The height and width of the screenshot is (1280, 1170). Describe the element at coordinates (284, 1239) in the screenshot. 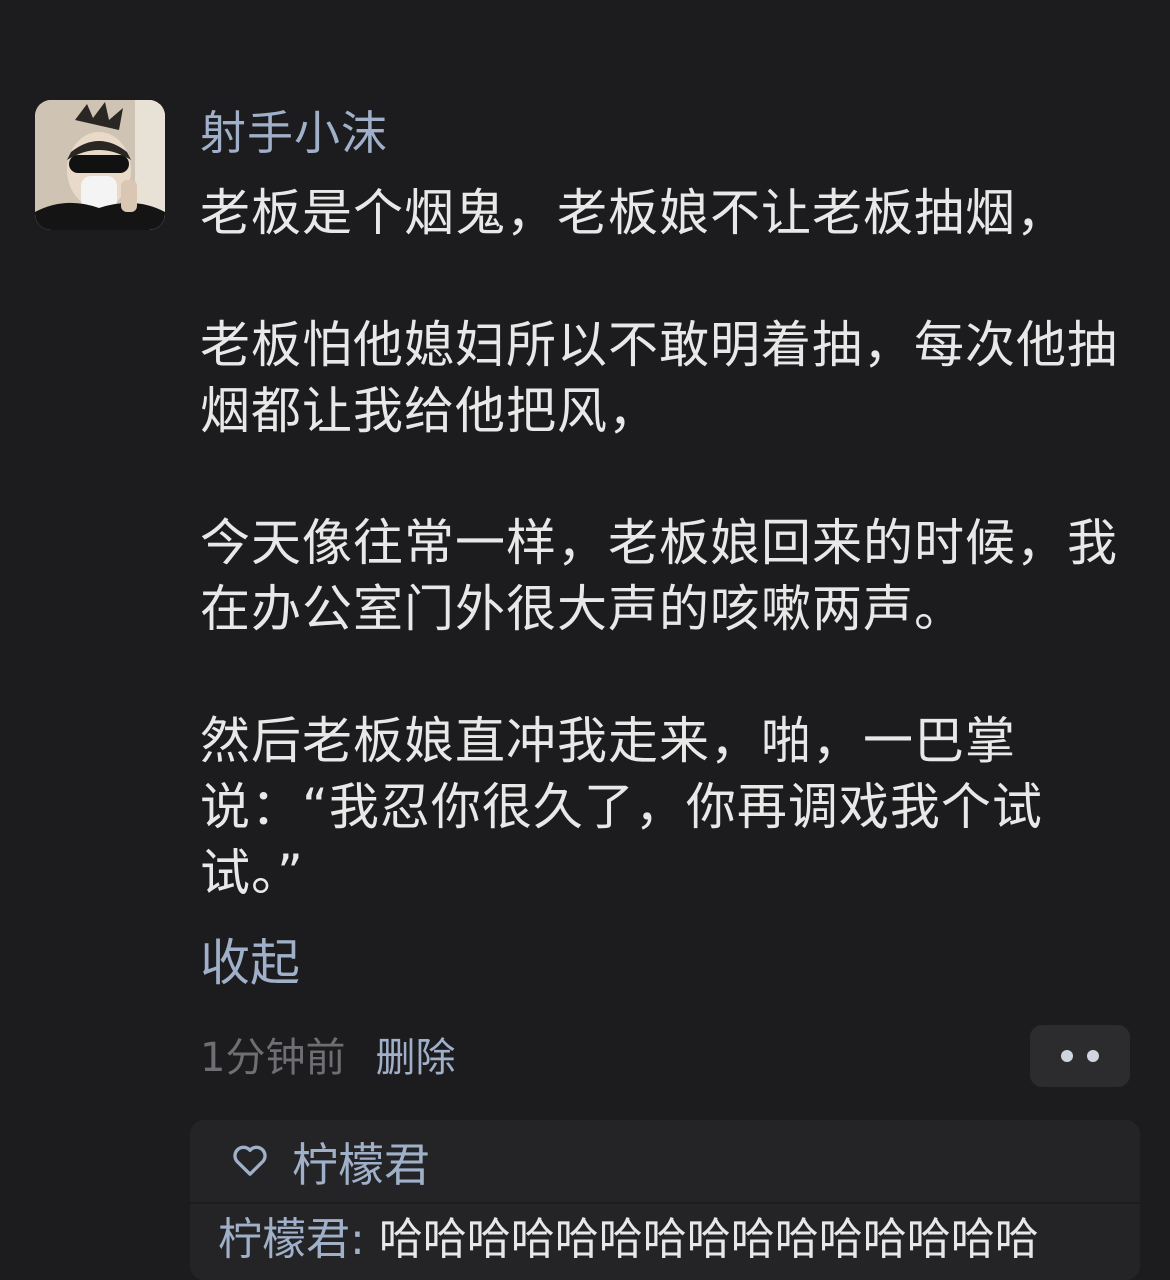

I see `reply-author: 柠檬君` at that location.